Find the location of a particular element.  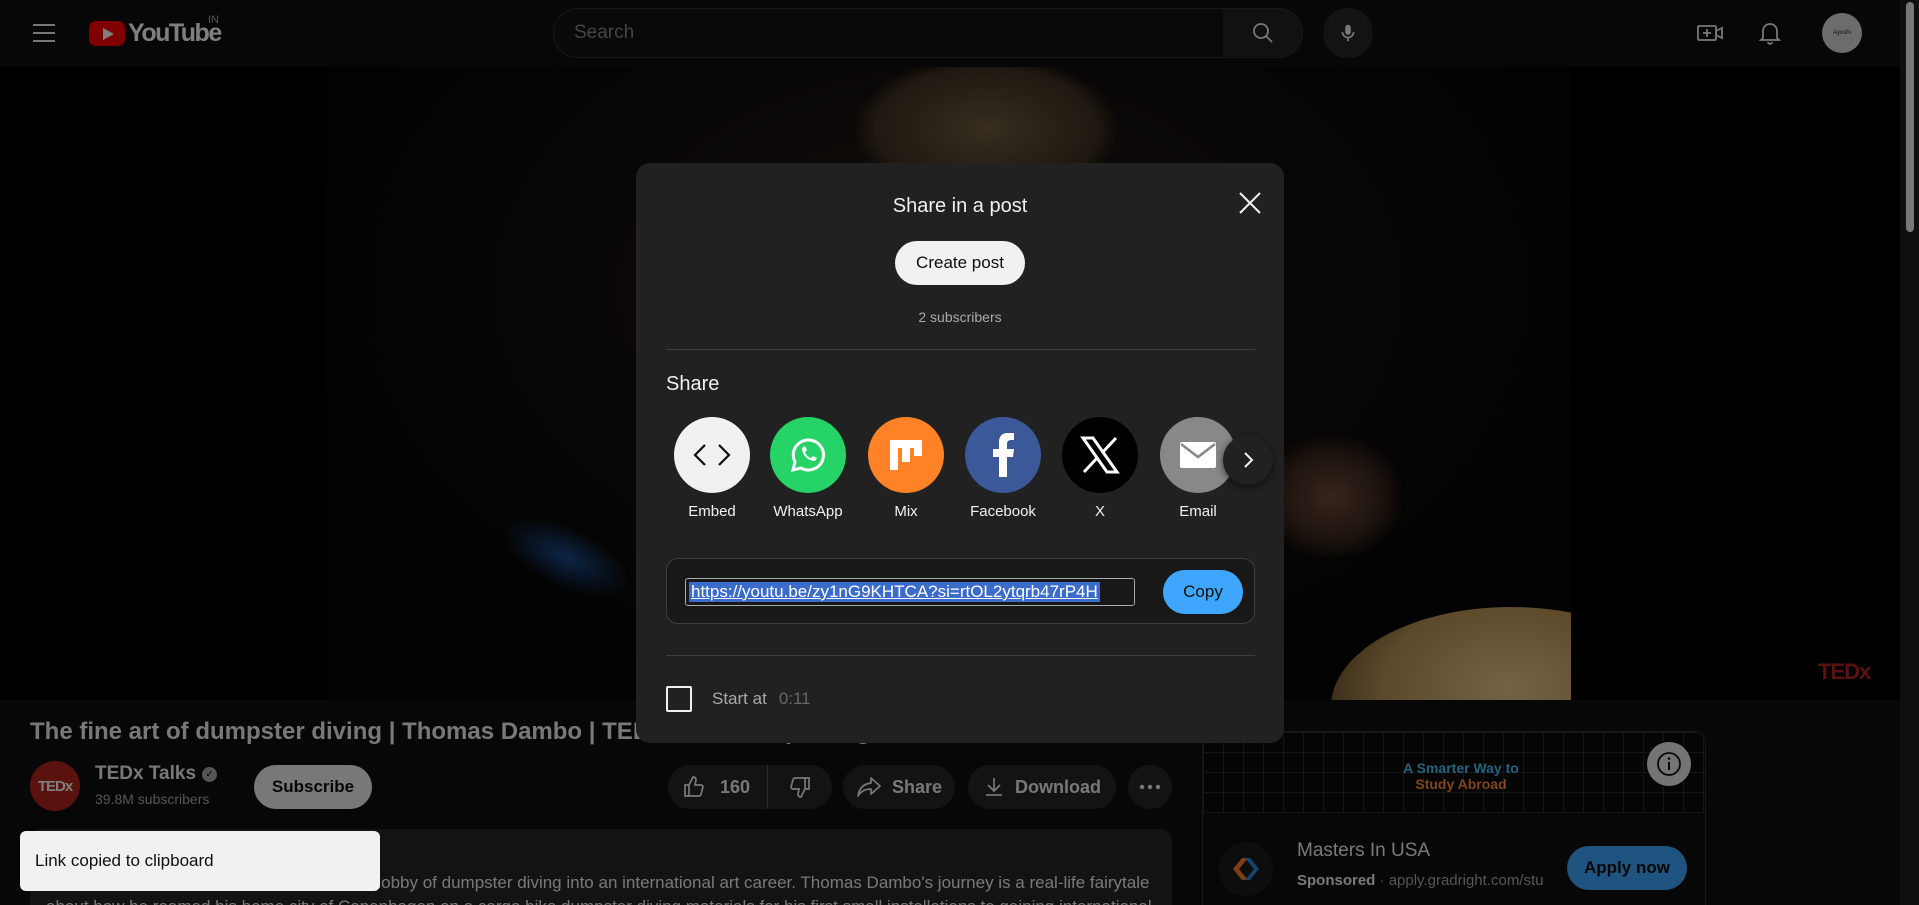

share-target-facebook: Facebook is located at coordinates (1003, 468).